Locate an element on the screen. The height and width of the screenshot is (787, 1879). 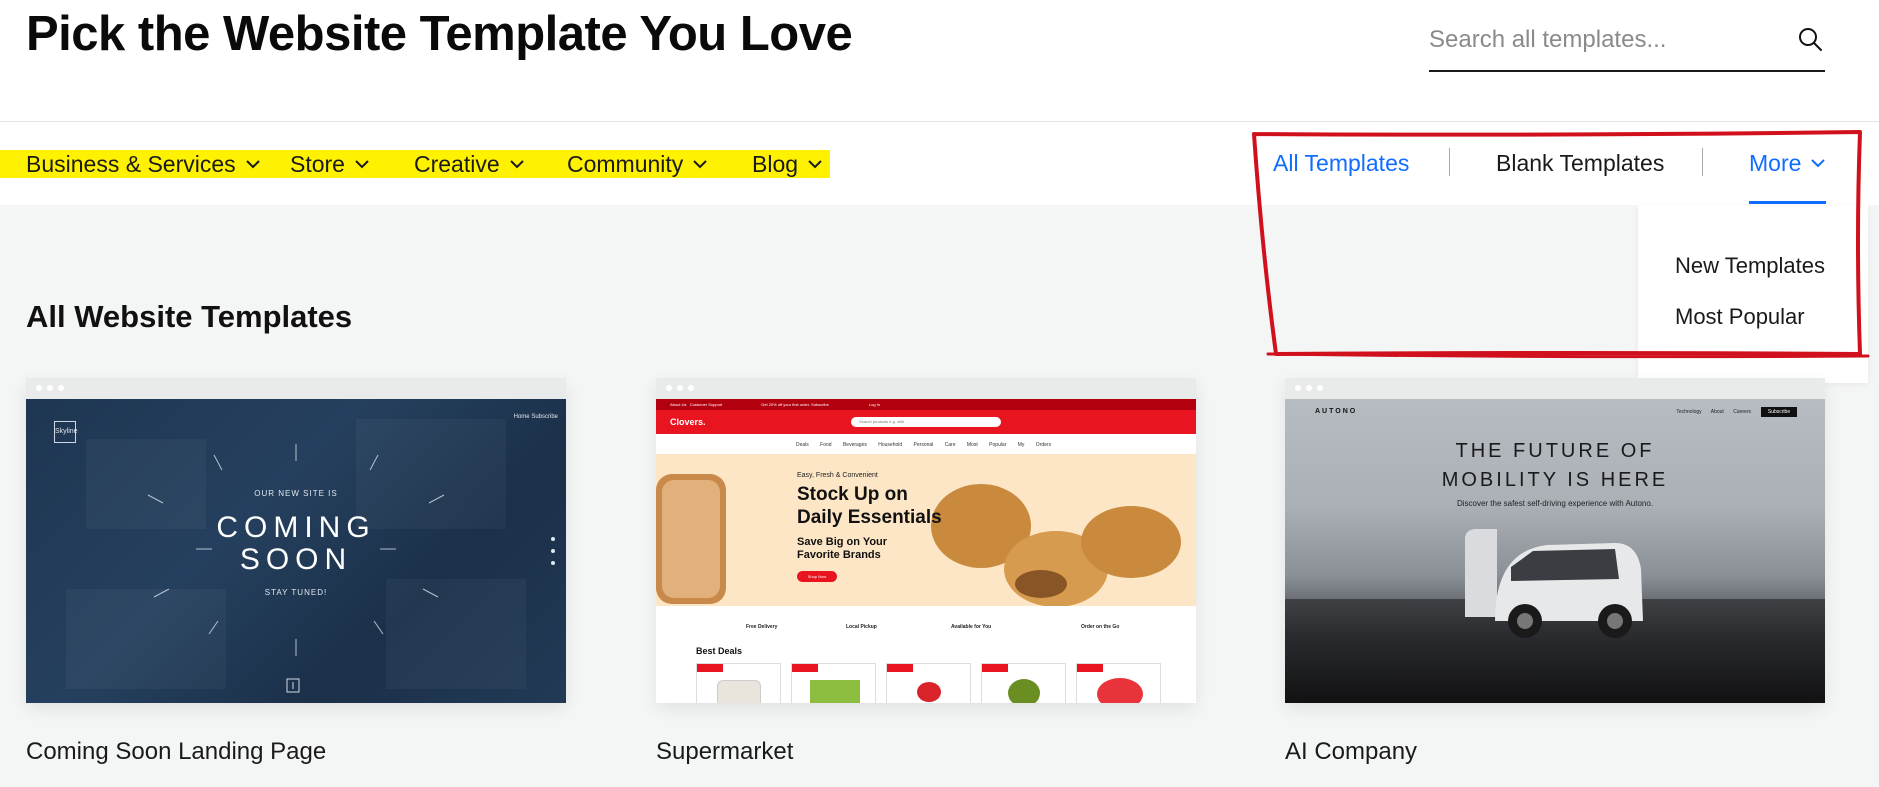
thumb-hero-kicker: Easy, Fresh & Convenient is located at coordinates (837, 475).